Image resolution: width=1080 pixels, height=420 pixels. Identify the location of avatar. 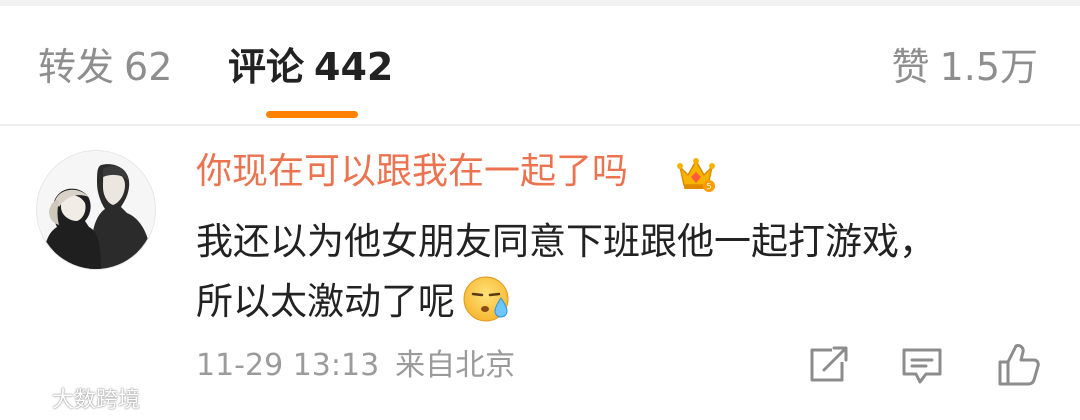
(96, 210).